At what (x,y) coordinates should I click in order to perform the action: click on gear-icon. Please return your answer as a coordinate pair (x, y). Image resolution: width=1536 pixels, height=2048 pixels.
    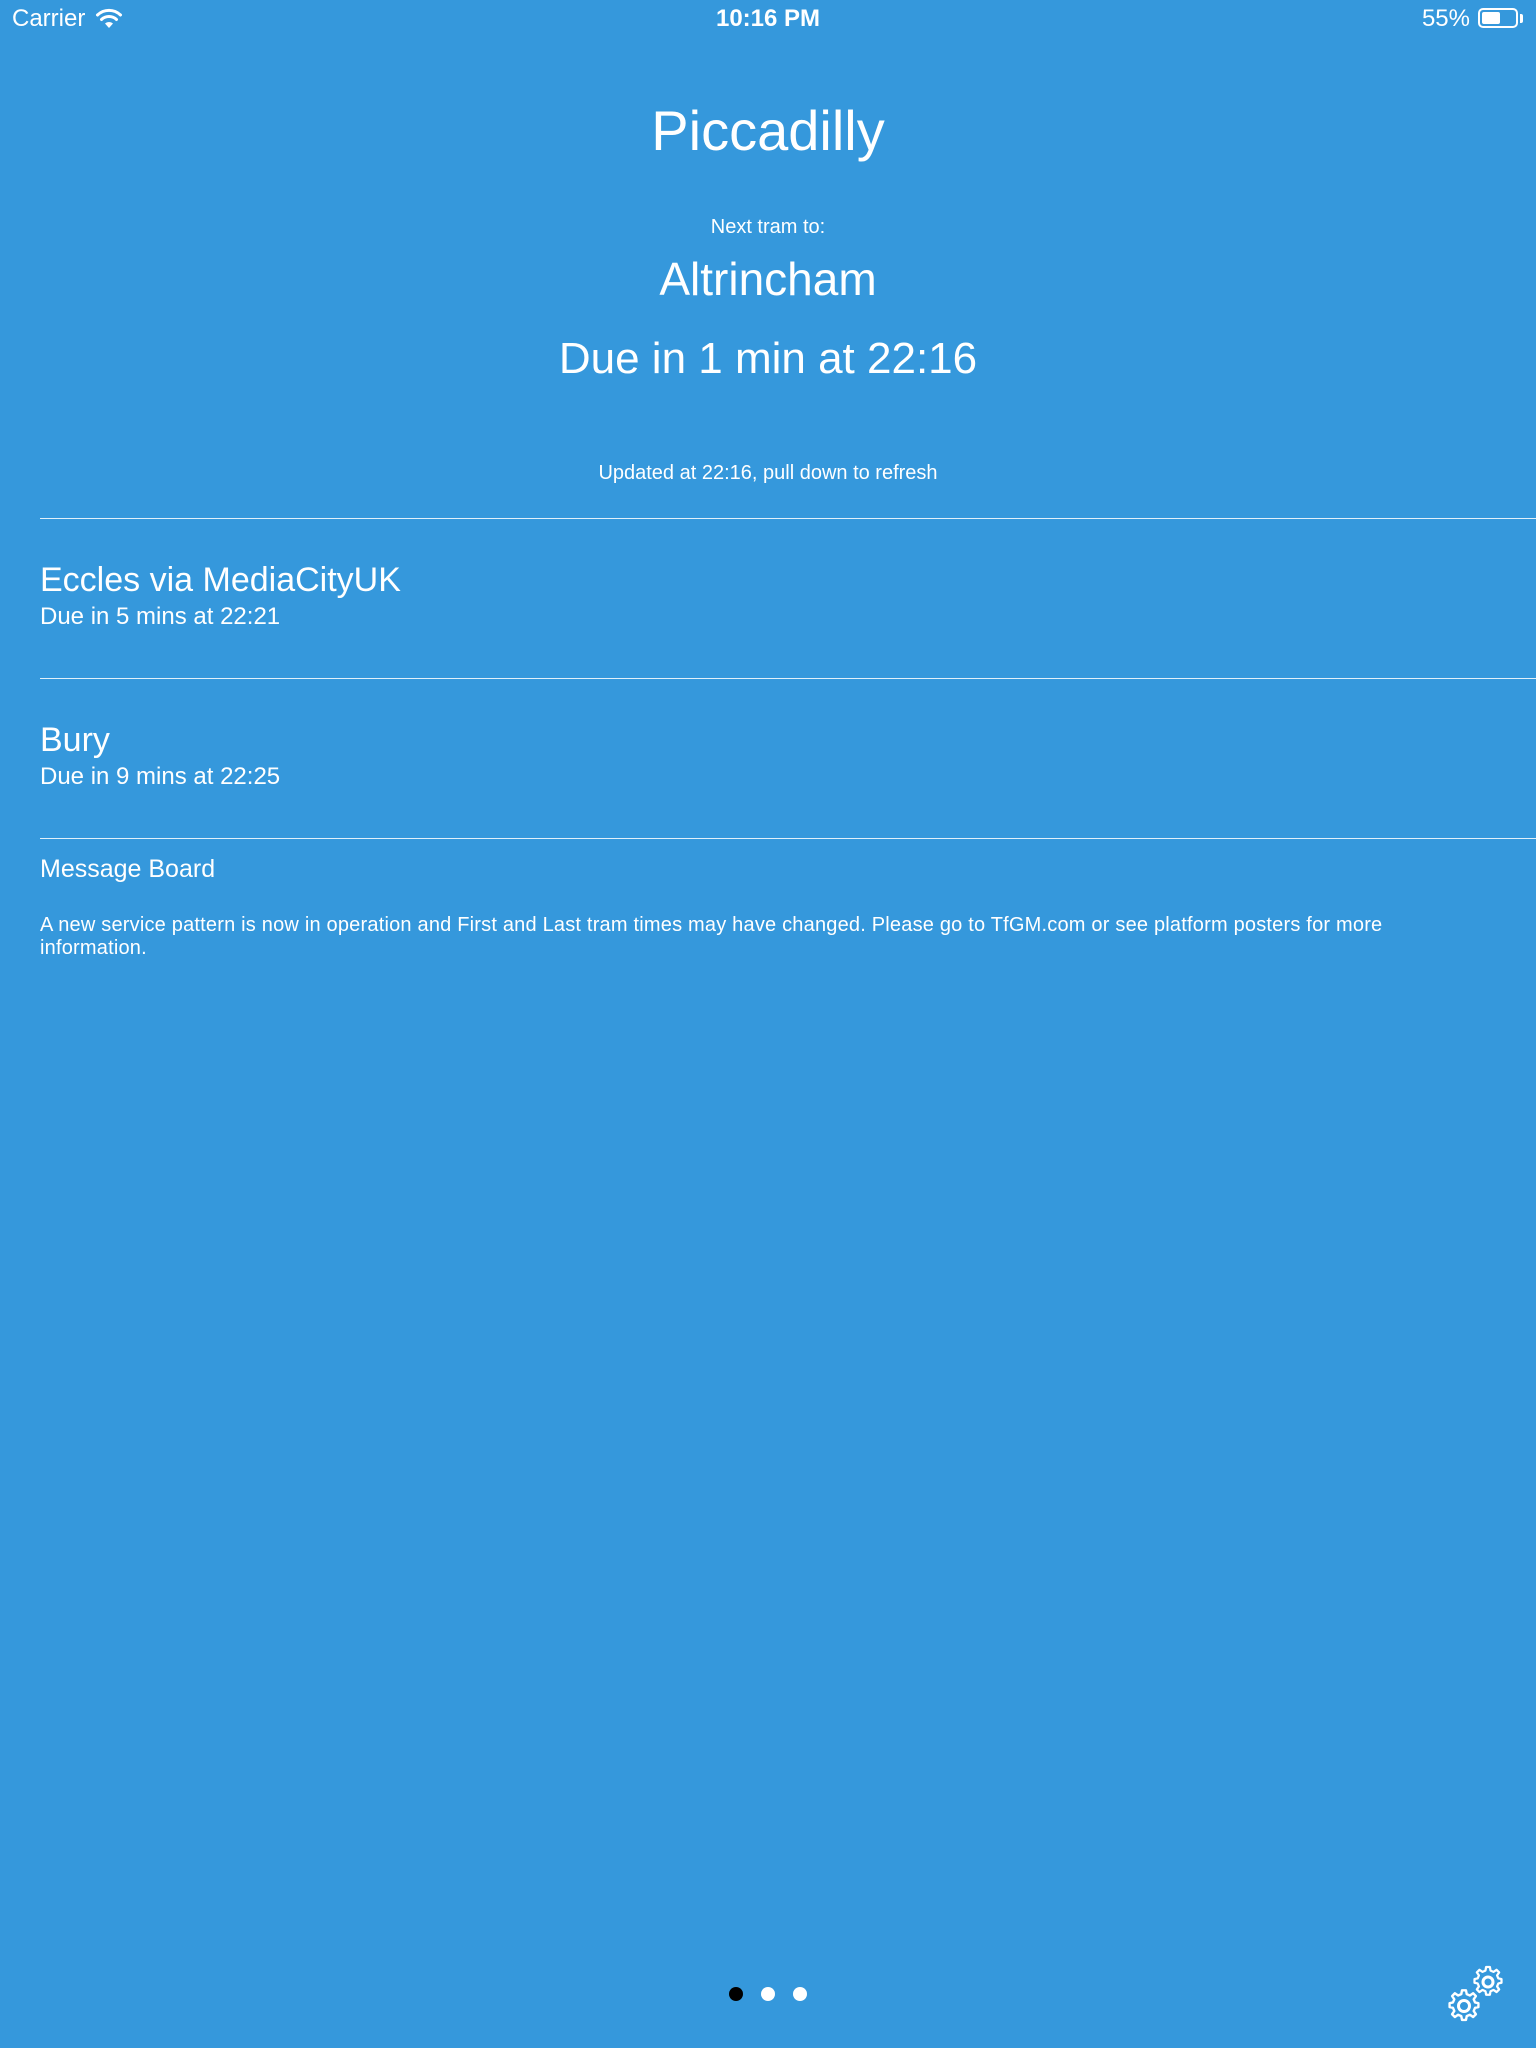
    Looking at the image, I should click on (1475, 1993).